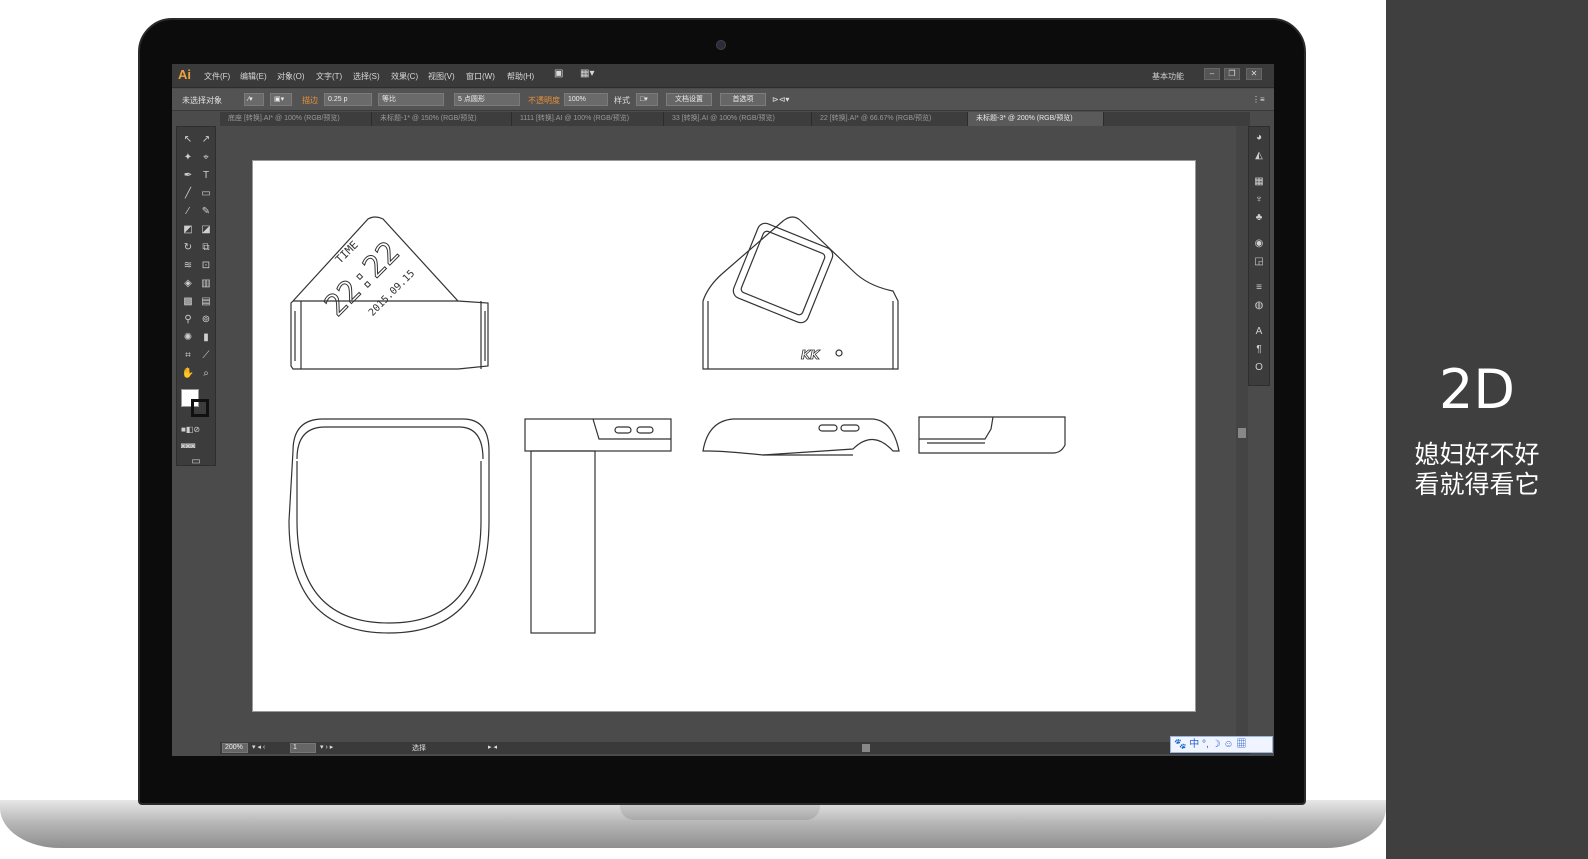  What do you see at coordinates (362, 279) in the screenshot?
I see `watch-time-digits: 22:22` at bounding box center [362, 279].